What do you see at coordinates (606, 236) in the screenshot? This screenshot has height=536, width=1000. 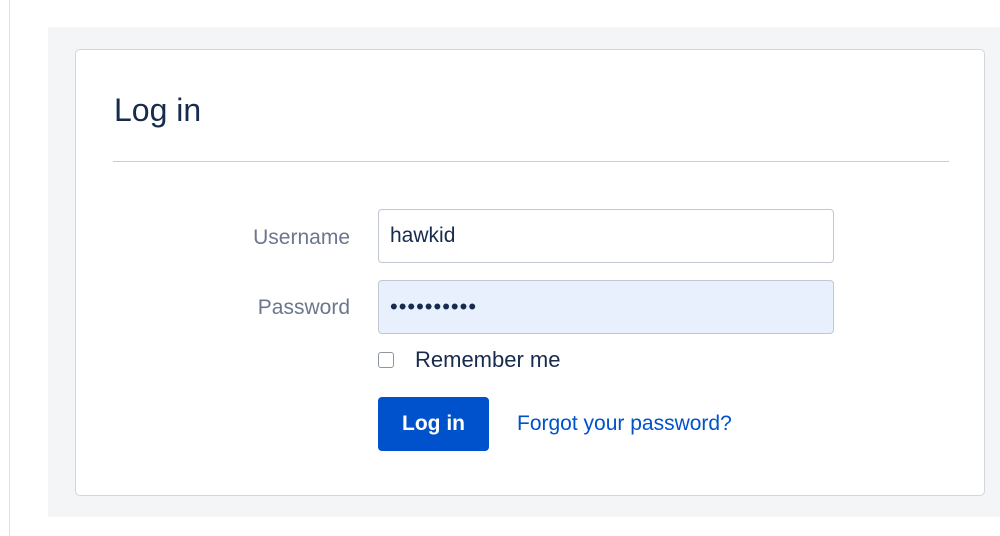 I see `username-input` at bounding box center [606, 236].